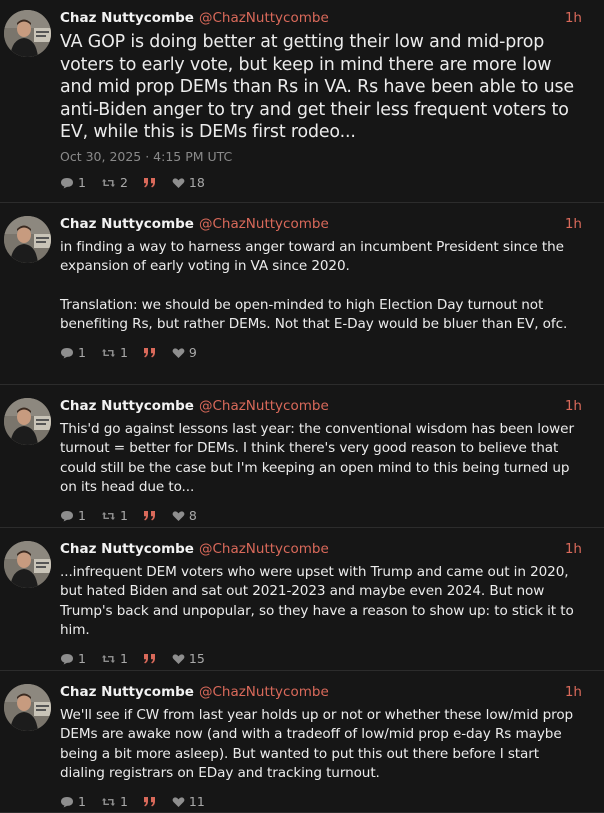 The height and width of the screenshot is (813, 604). What do you see at coordinates (321, 802) in the screenshot?
I see `tweet-stats: 1 1 11` at bounding box center [321, 802].